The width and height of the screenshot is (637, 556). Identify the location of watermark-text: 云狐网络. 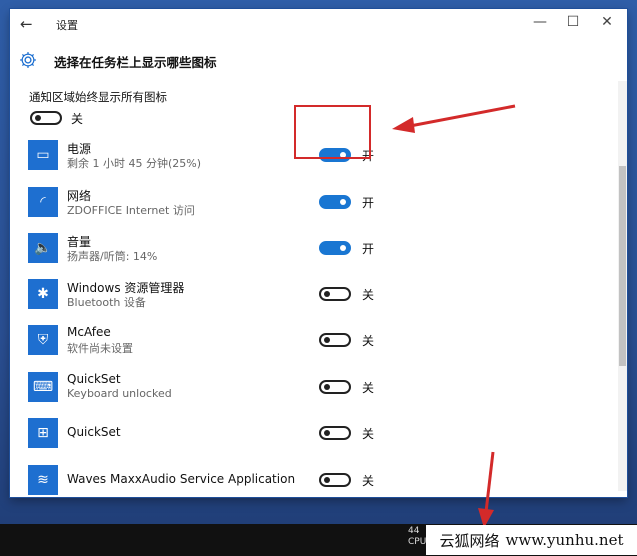
(469, 540).